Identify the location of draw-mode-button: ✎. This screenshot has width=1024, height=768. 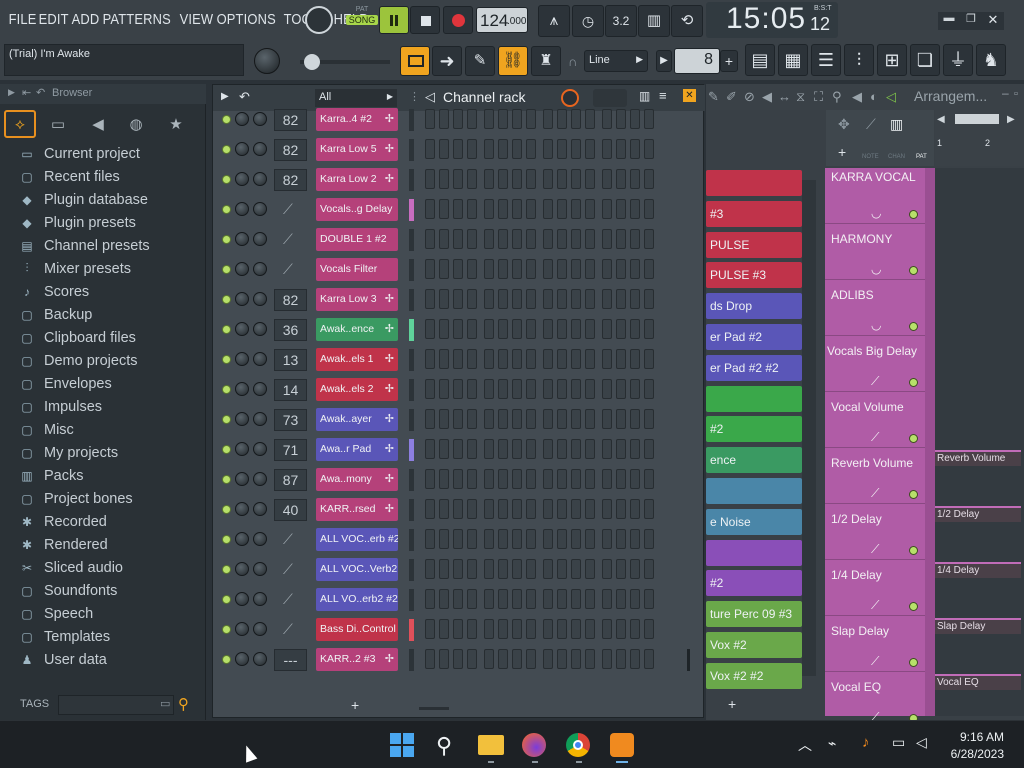
(480, 61).